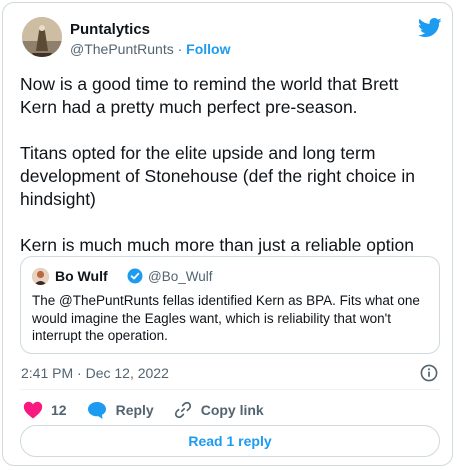  What do you see at coordinates (135, 276) in the screenshot?
I see `verified-badge-icon` at bounding box center [135, 276].